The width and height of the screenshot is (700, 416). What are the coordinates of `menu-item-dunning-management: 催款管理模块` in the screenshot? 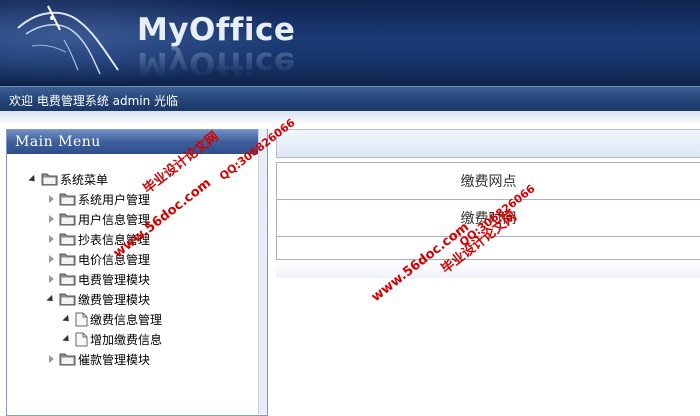 It's located at (98, 359).